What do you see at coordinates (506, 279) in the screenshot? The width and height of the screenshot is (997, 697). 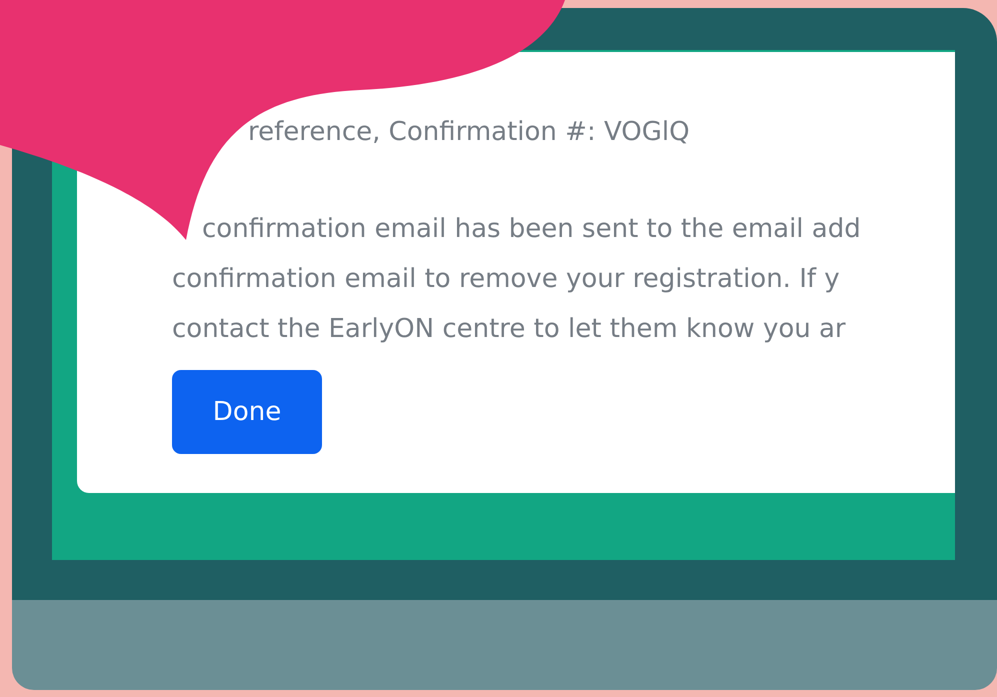 I see `message-text-line: confirmation email to remove your registration. If y` at bounding box center [506, 279].